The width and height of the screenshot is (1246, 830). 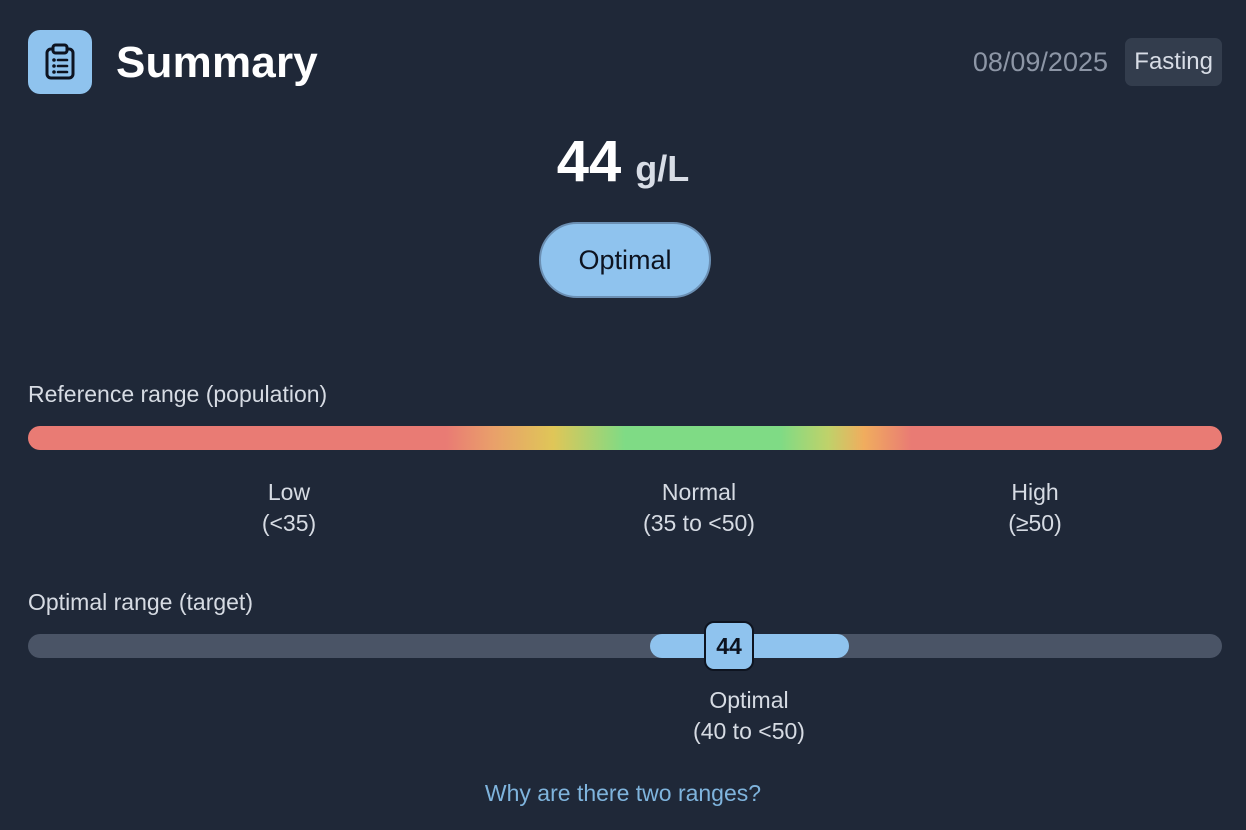 I want to click on range-value-high: (≥50), so click(x=1035, y=523).